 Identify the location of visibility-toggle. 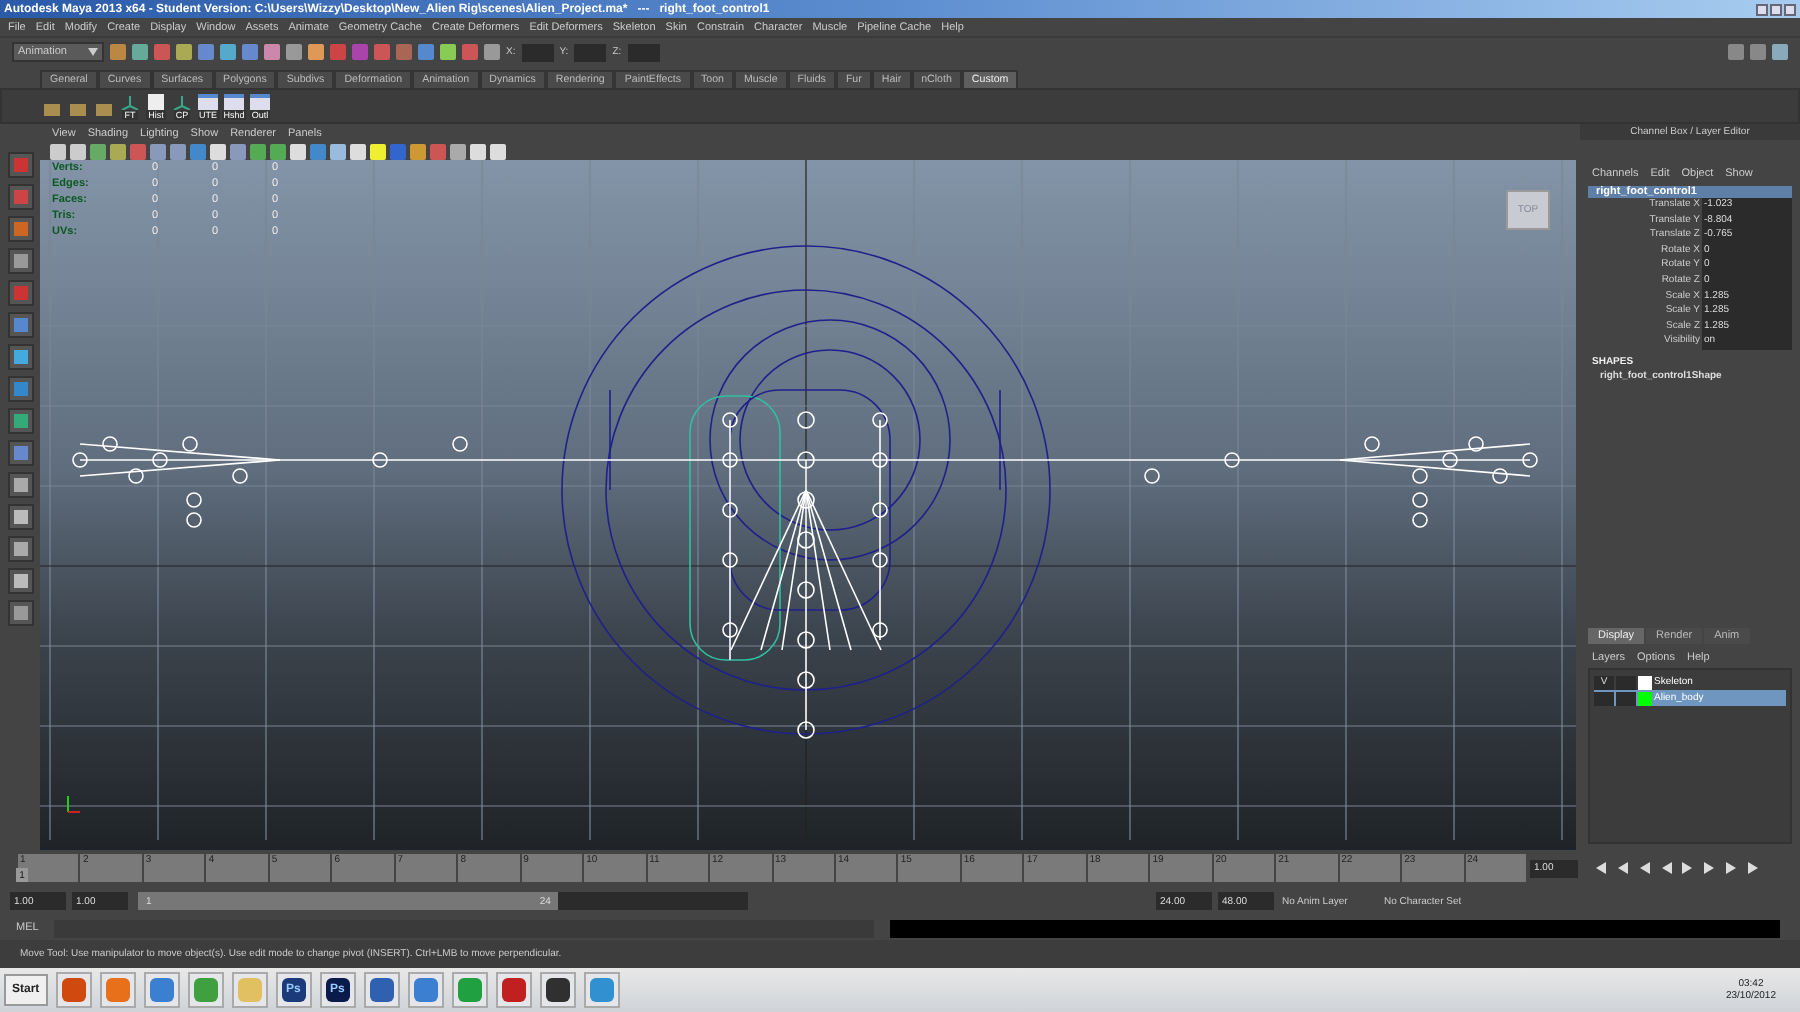
(1604, 698).